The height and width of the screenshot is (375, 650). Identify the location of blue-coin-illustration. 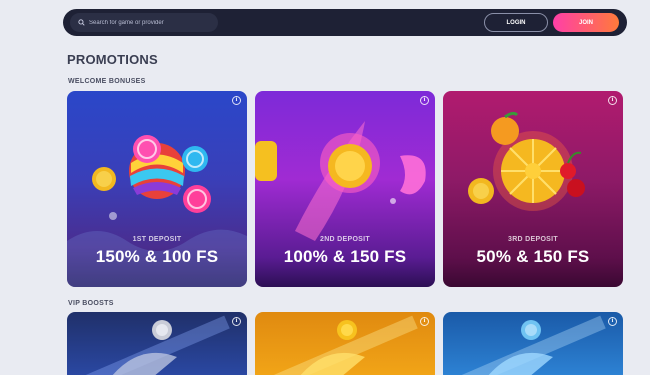
(533, 345).